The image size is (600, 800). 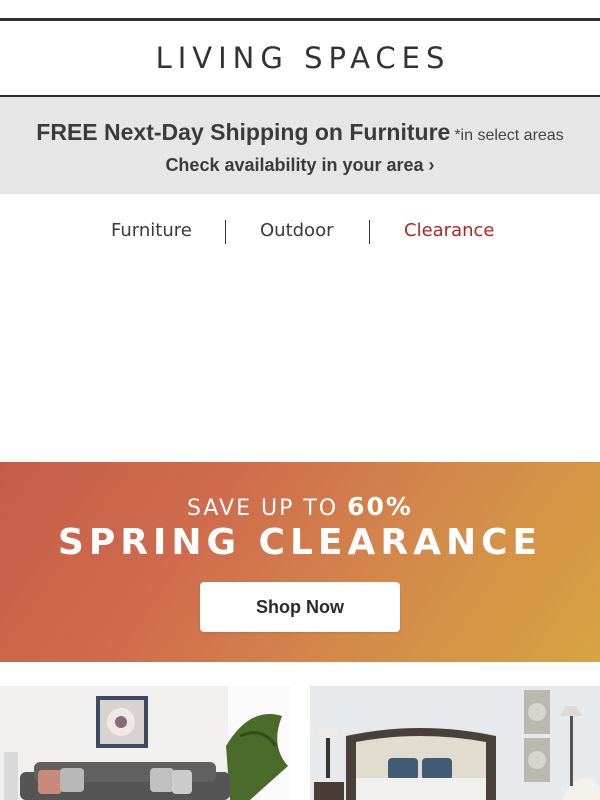 I want to click on shop-now-button: Shop Now, so click(x=300, y=607).